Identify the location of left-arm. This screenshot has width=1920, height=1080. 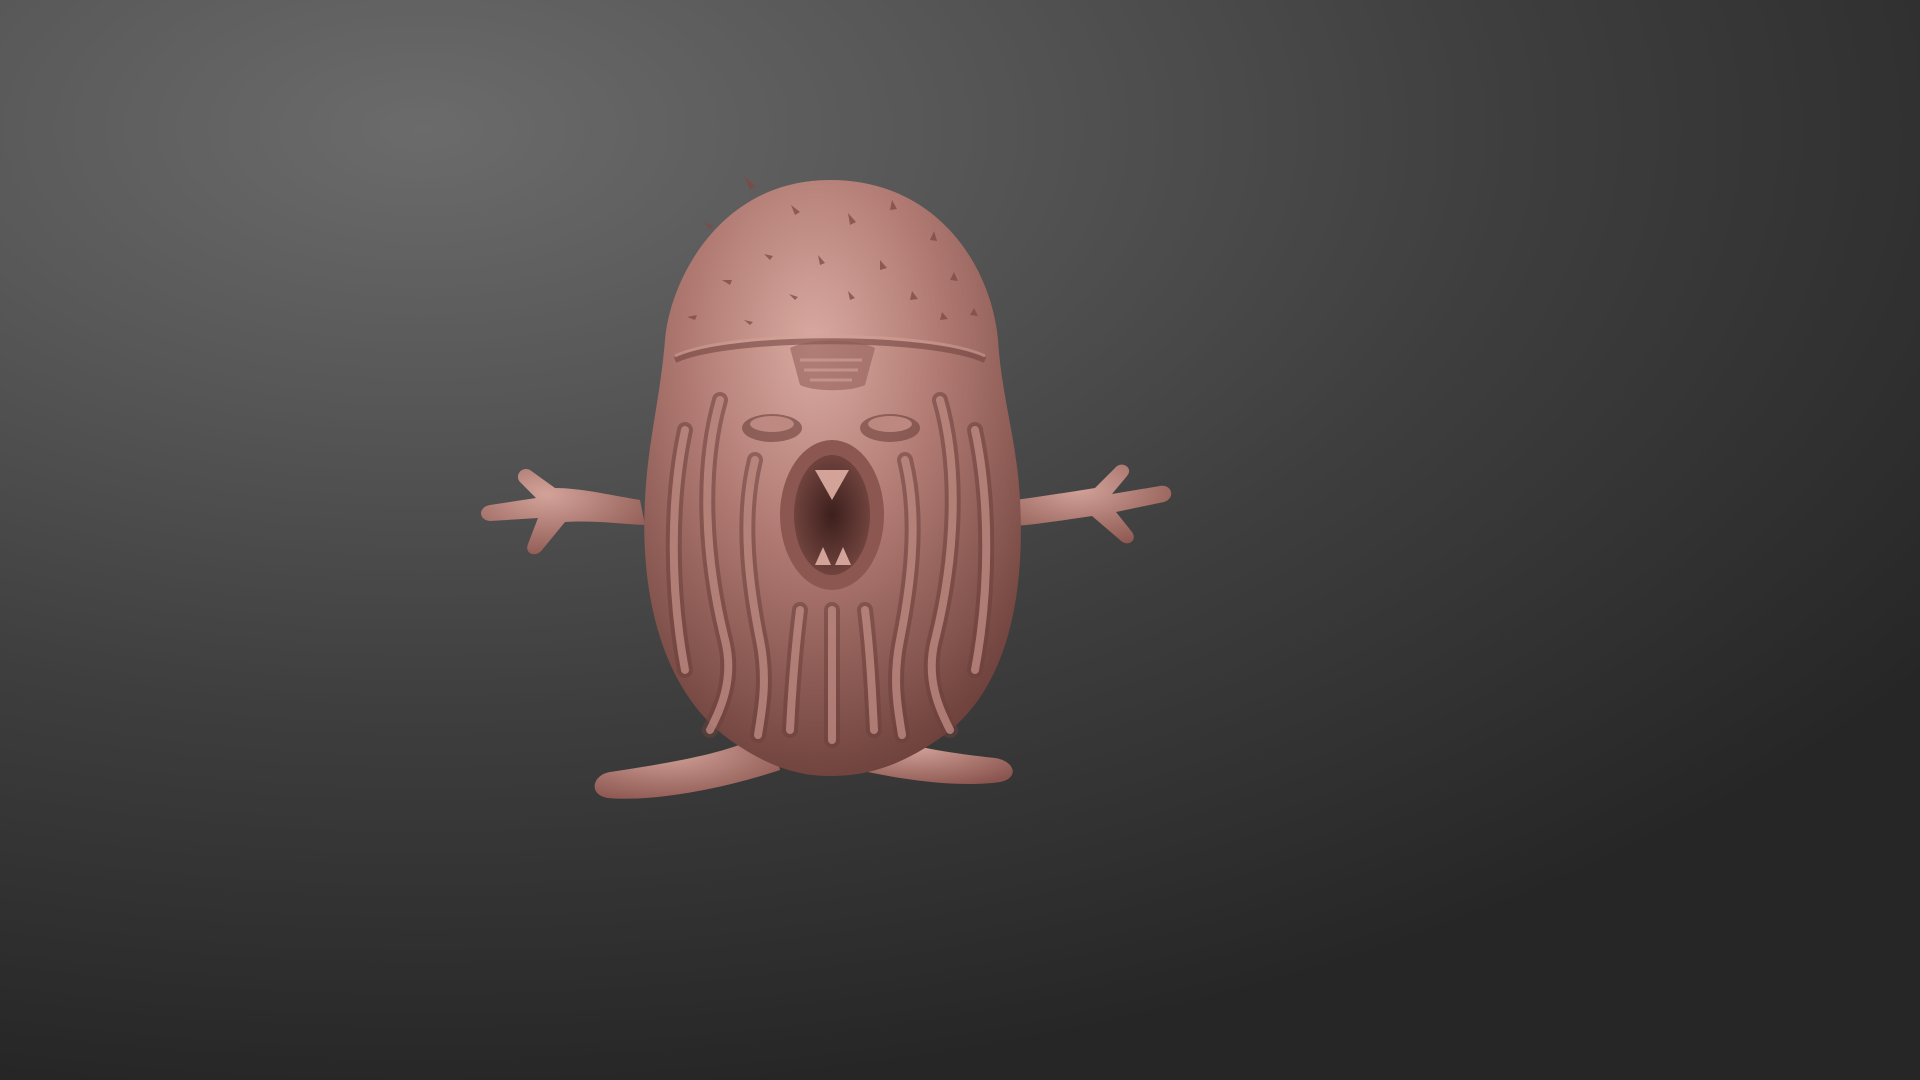
(563, 512).